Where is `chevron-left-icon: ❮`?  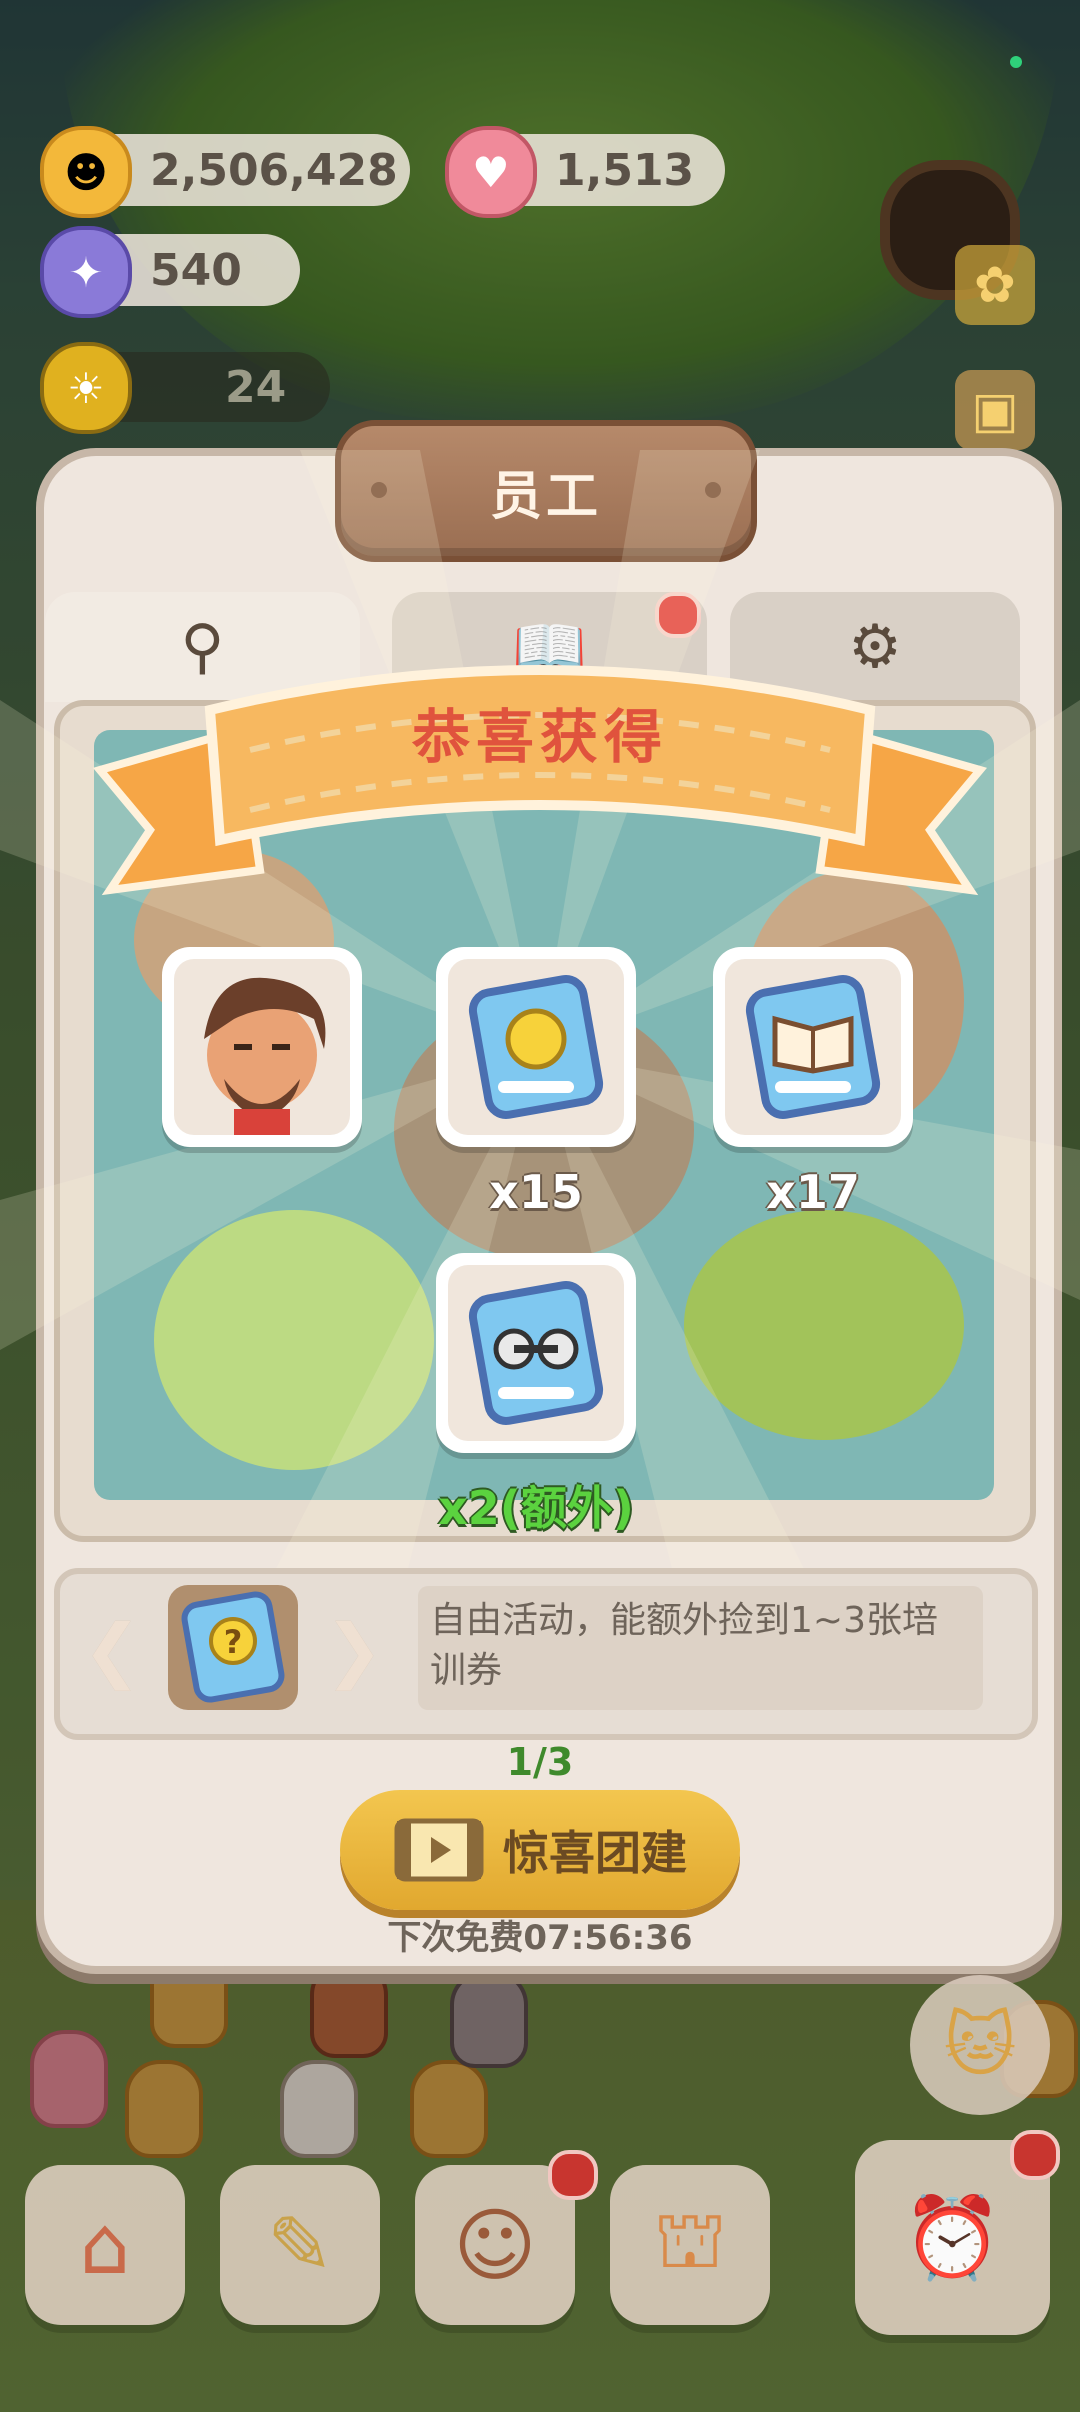
chevron-left-icon: ❮ is located at coordinates (112, 1650).